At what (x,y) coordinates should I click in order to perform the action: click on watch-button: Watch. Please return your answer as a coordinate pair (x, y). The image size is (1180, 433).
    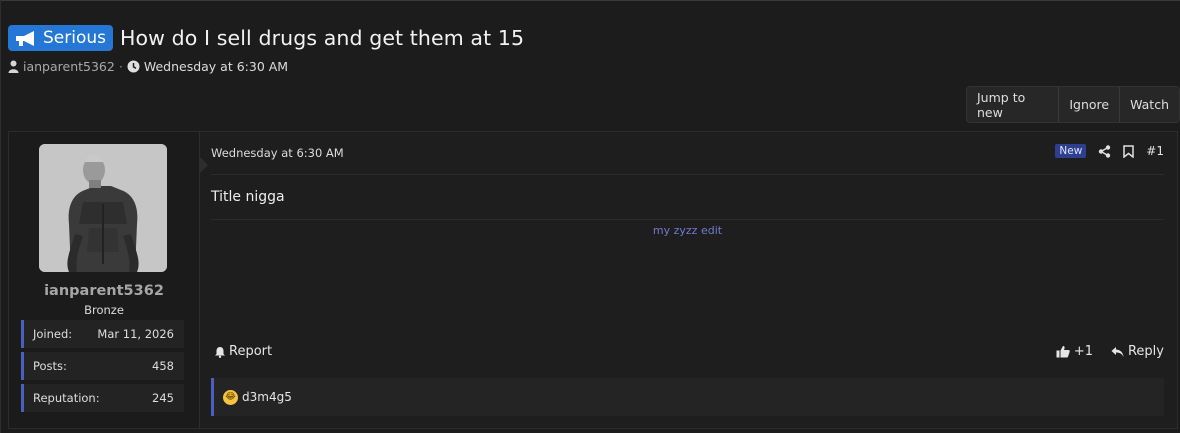
    Looking at the image, I should click on (1149, 104).